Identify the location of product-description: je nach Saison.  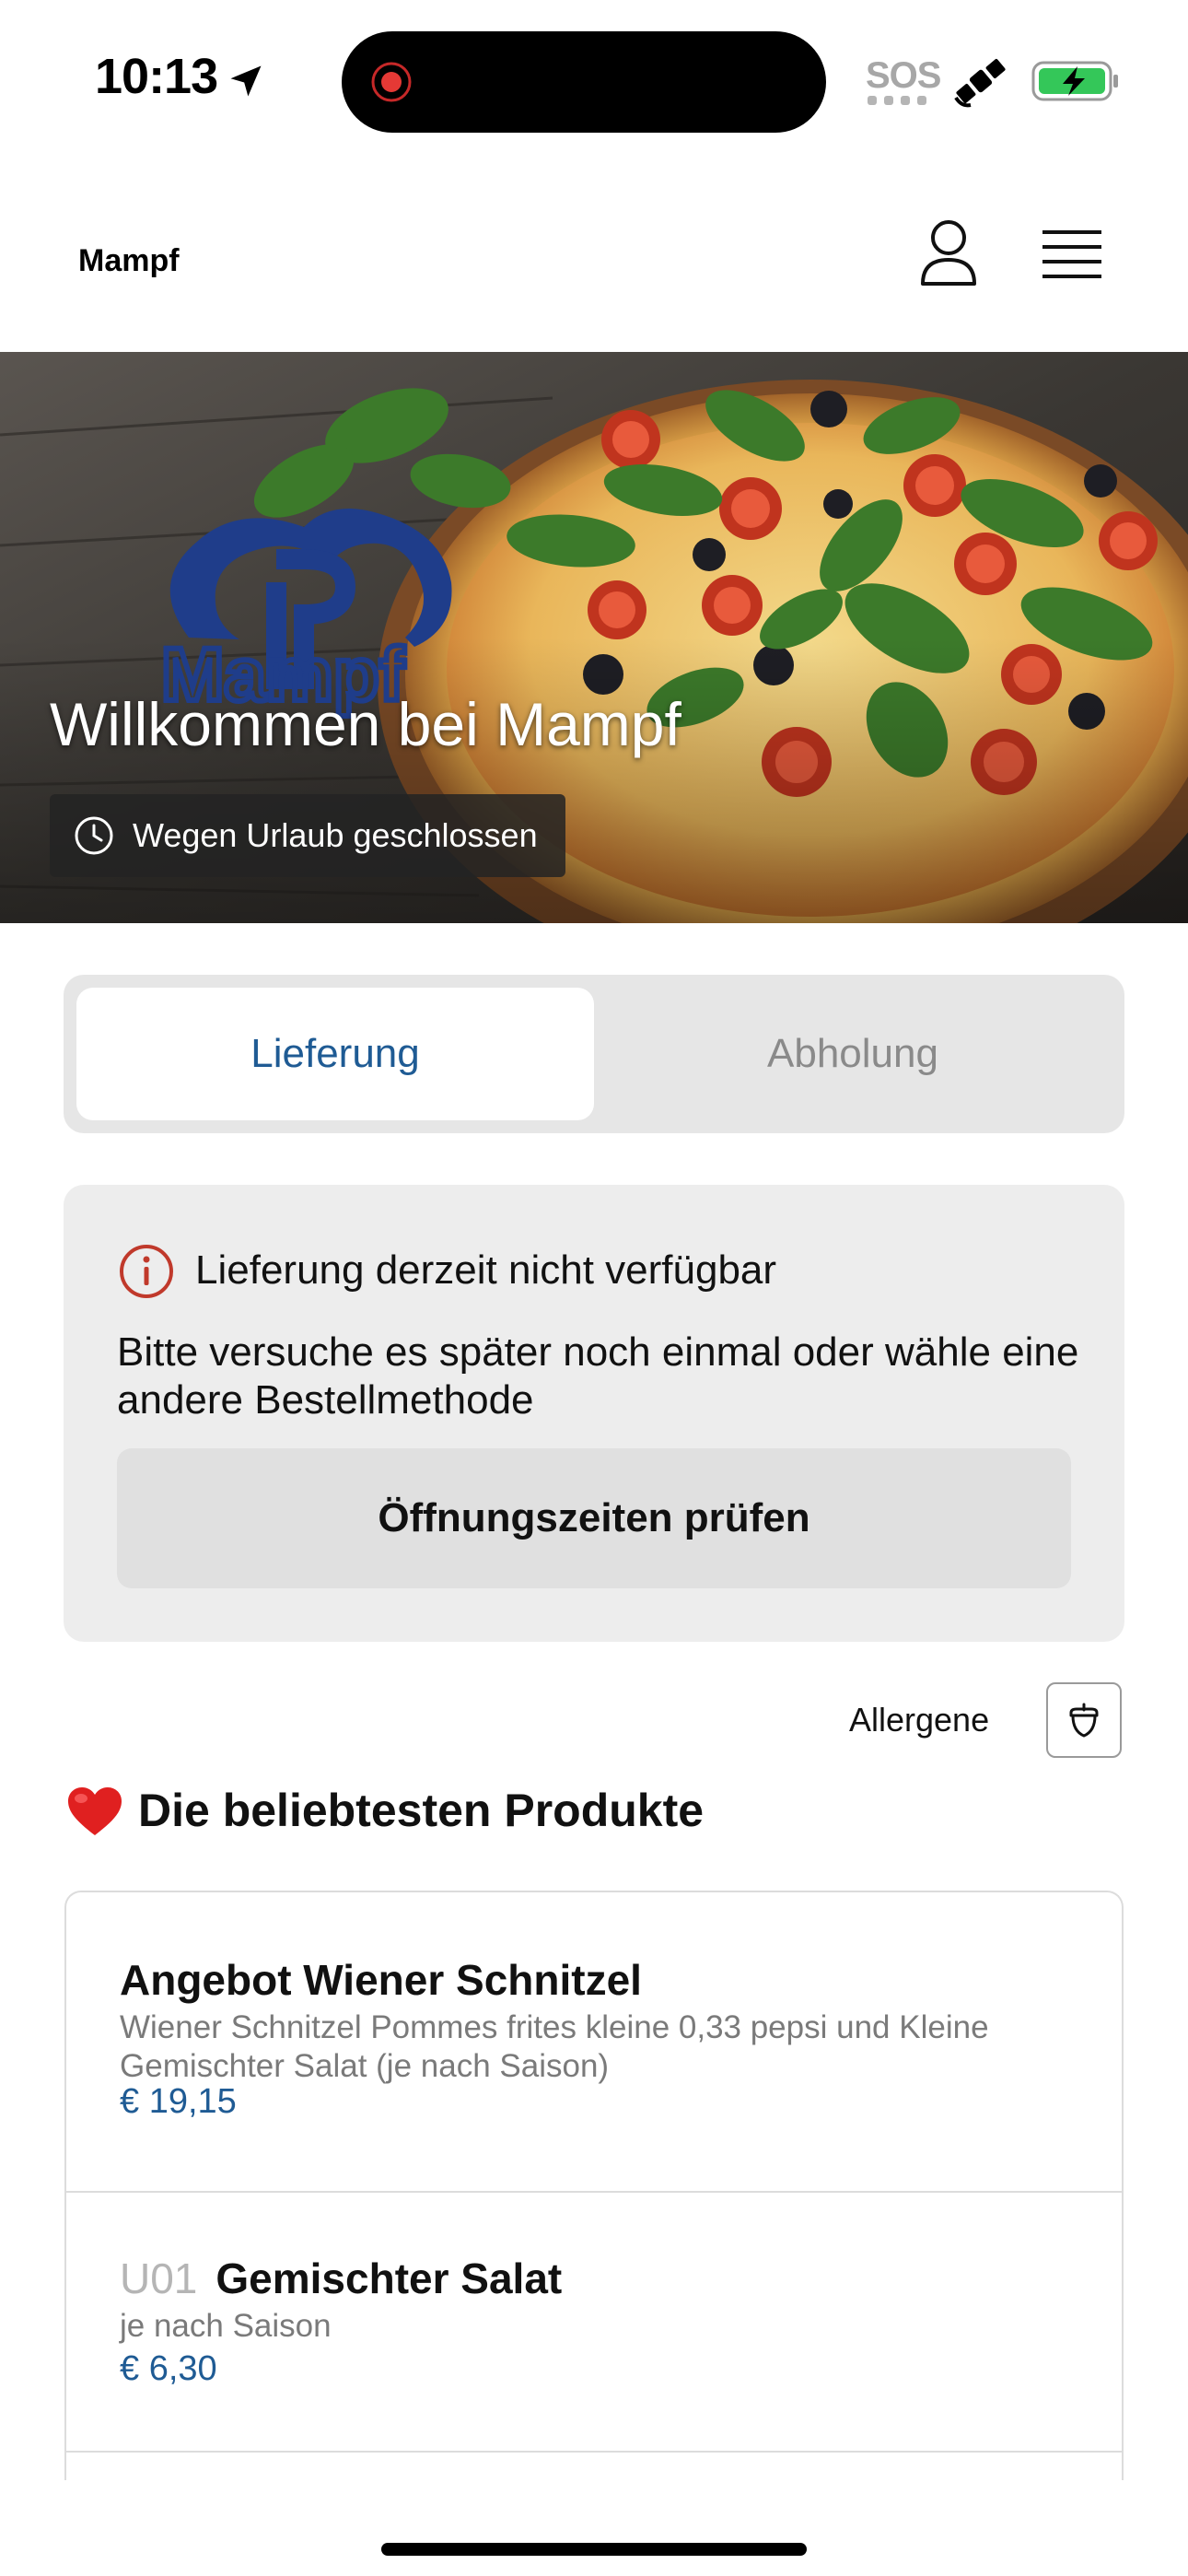
(226, 2326).